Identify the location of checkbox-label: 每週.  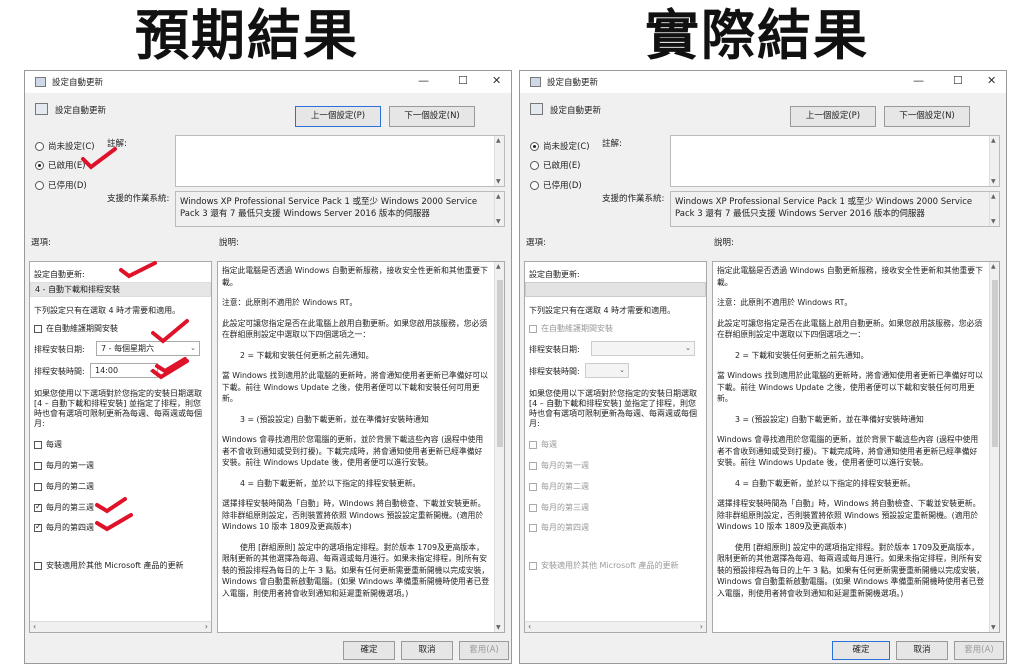
(549, 444).